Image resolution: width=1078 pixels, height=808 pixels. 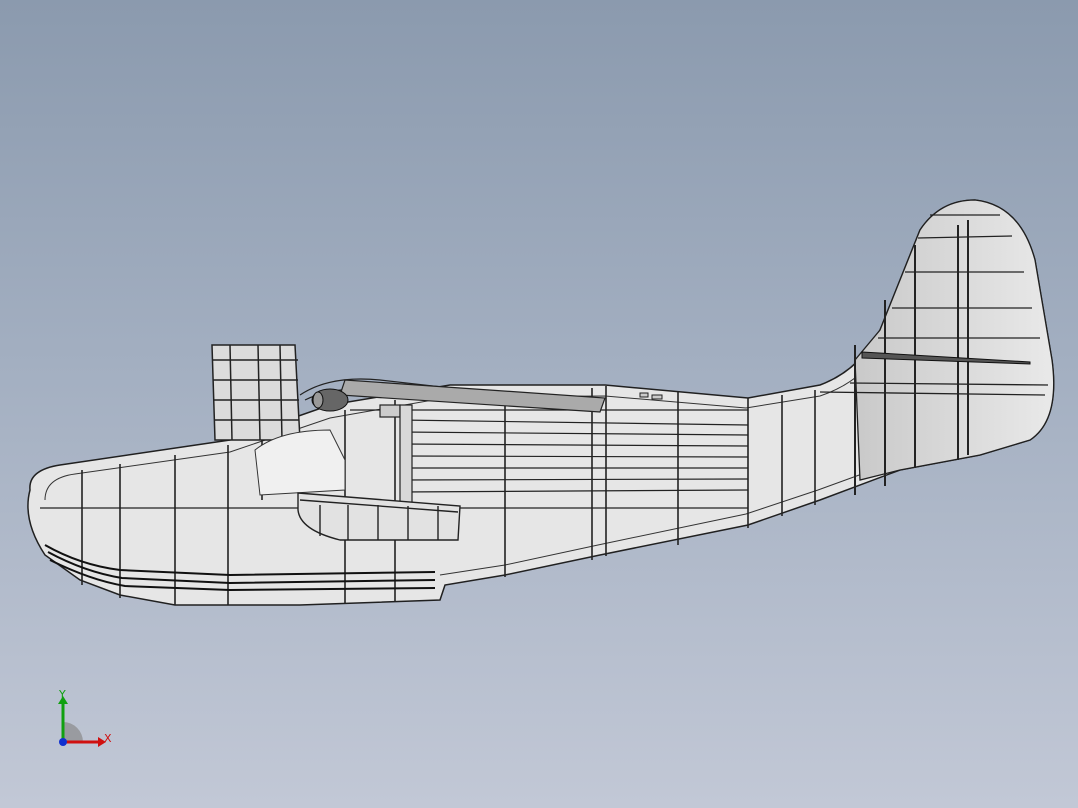 I want to click on z-axis-dot, so click(x=63, y=742).